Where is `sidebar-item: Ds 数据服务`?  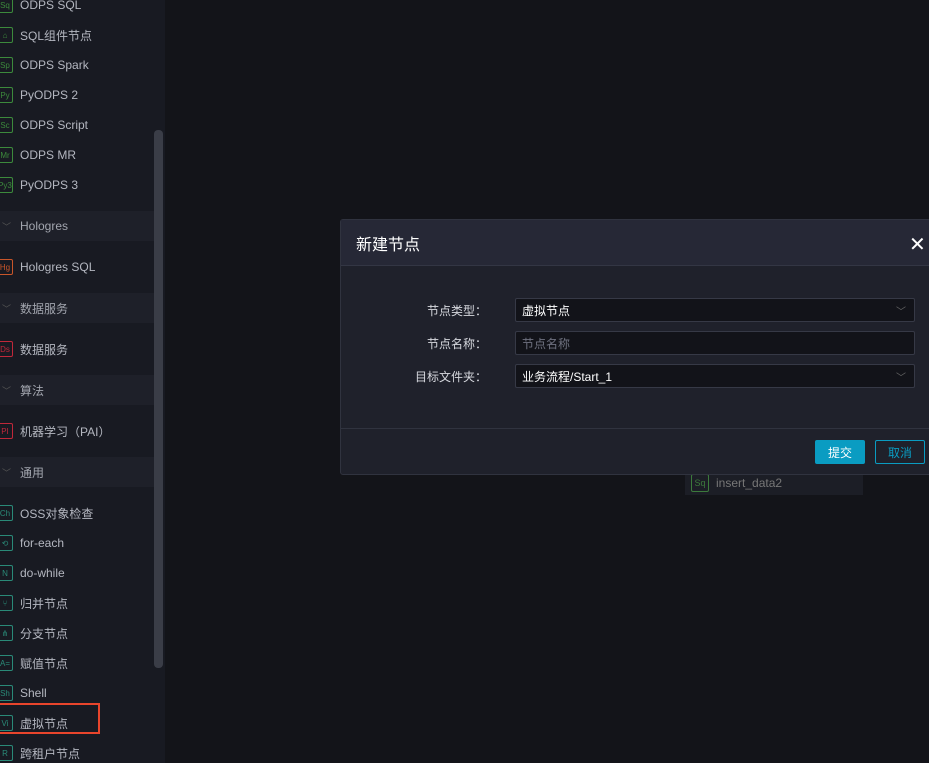 sidebar-item: Ds 数据服务 is located at coordinates (77, 349).